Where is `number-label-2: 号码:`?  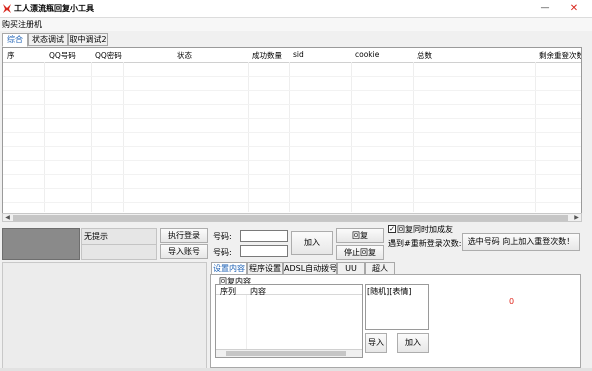
number-label-2: 号码: is located at coordinates (222, 252).